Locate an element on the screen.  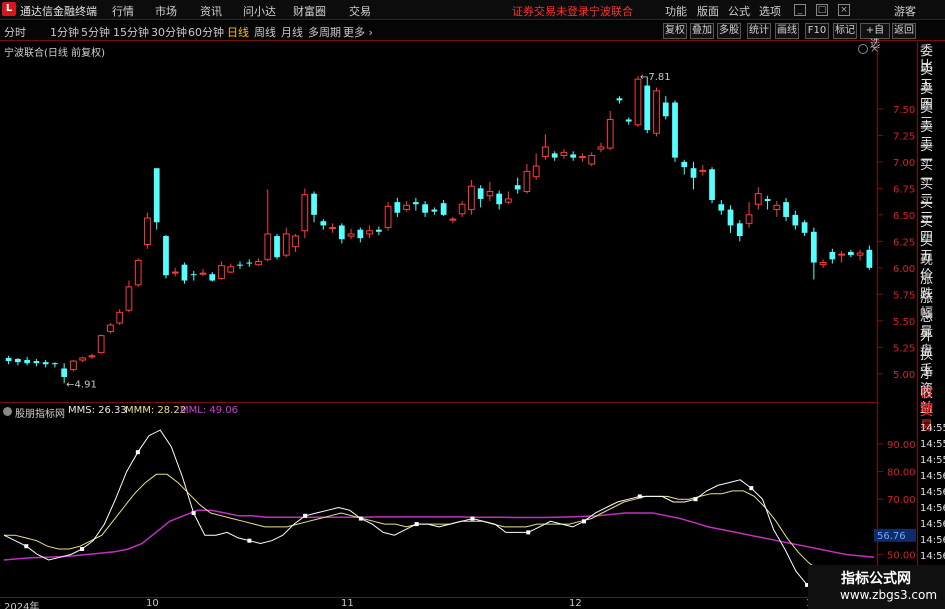
ind-tick-label: 50.00 is located at coordinates (901, 556).